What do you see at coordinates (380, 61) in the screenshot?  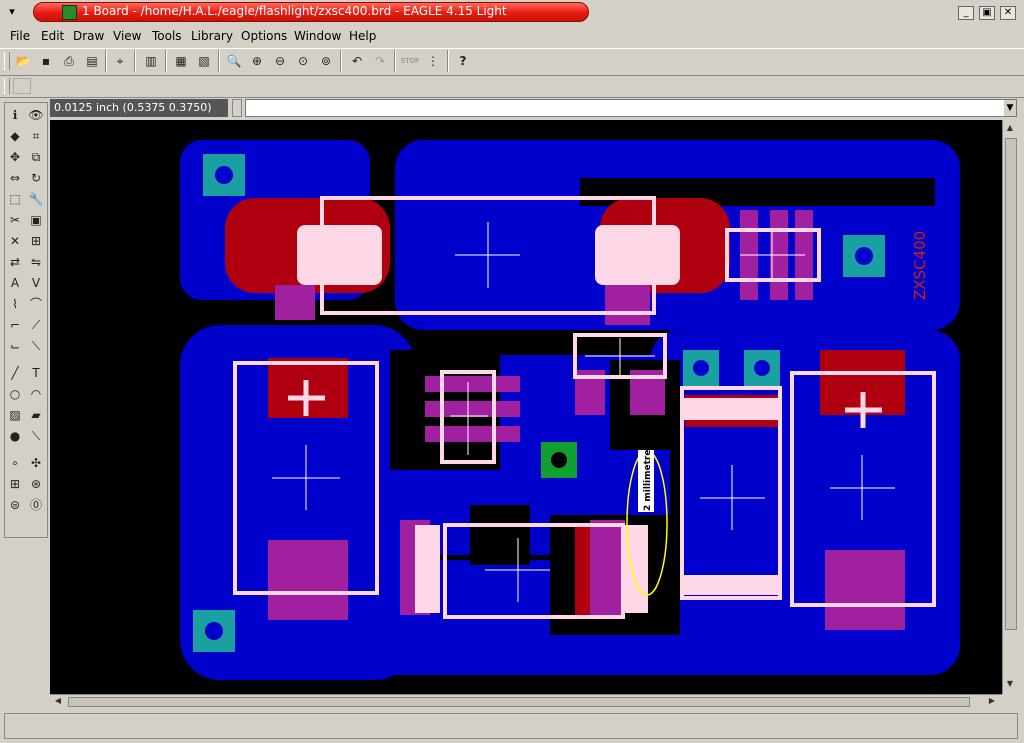 I see `redo-icon: ↷` at bounding box center [380, 61].